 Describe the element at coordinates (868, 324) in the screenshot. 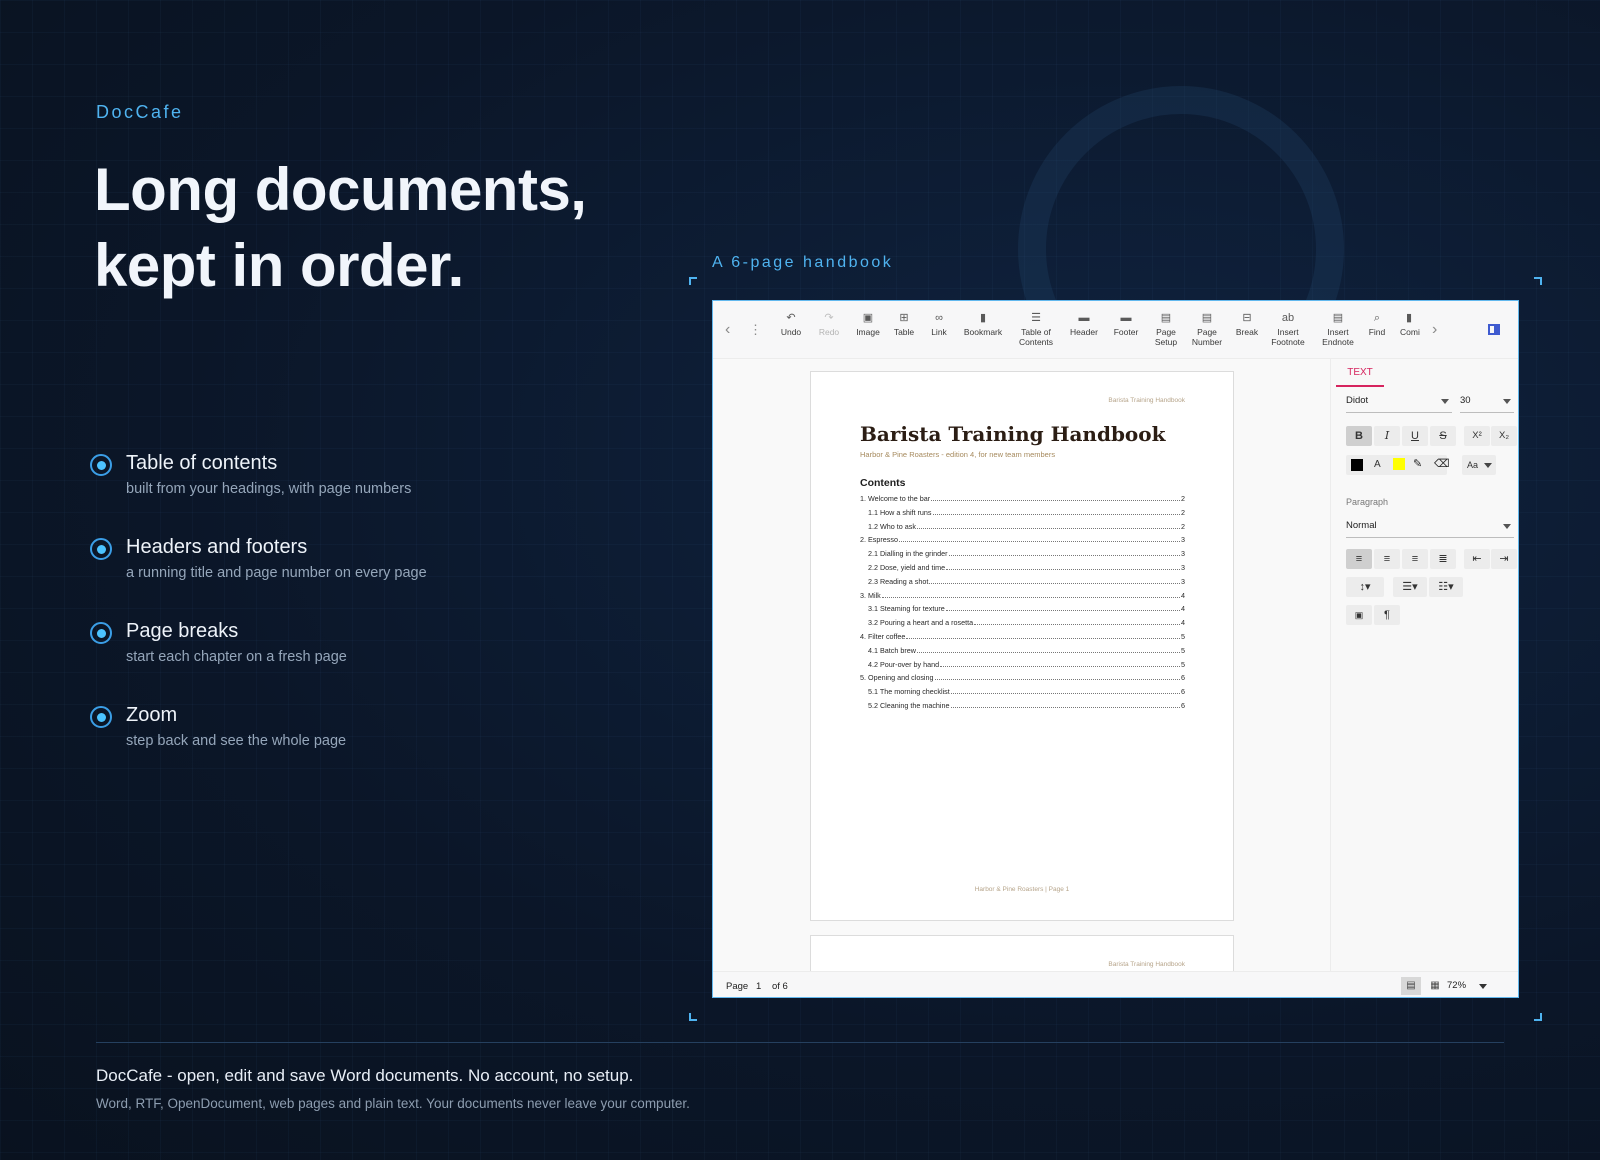

I see `insert-image-button: ▣ Image` at that location.